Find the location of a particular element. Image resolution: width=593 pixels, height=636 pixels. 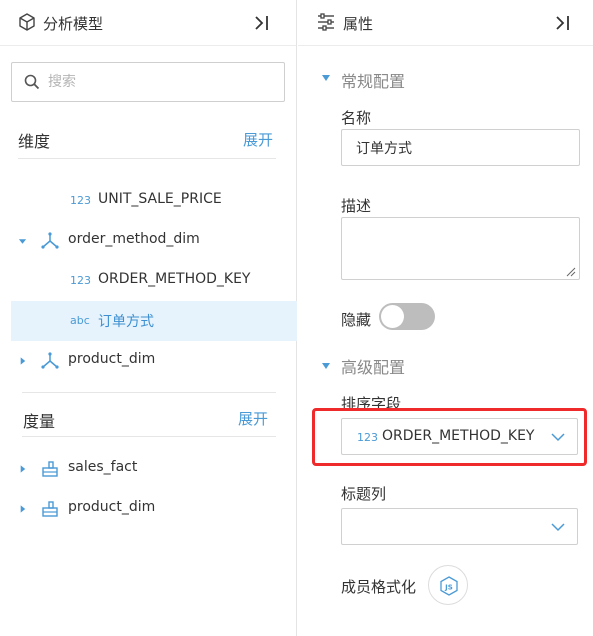

hidden-label: 隐藏 is located at coordinates (356, 320).